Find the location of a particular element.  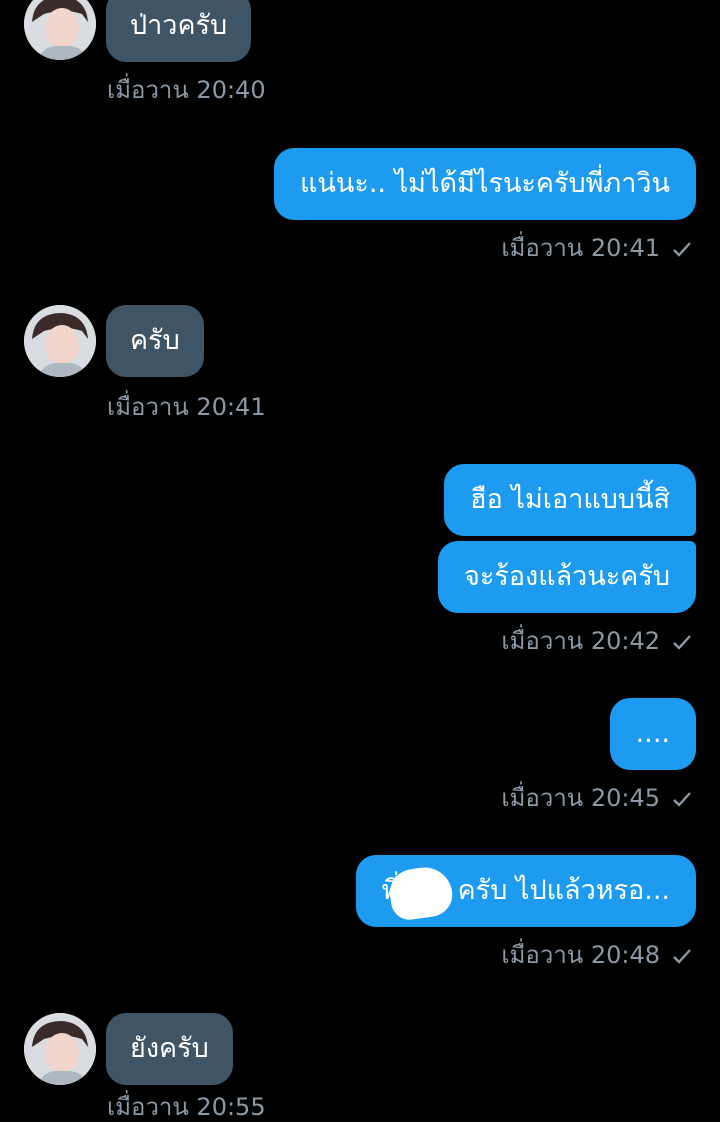

message-bubble: ยังครับ is located at coordinates (169, 1049).